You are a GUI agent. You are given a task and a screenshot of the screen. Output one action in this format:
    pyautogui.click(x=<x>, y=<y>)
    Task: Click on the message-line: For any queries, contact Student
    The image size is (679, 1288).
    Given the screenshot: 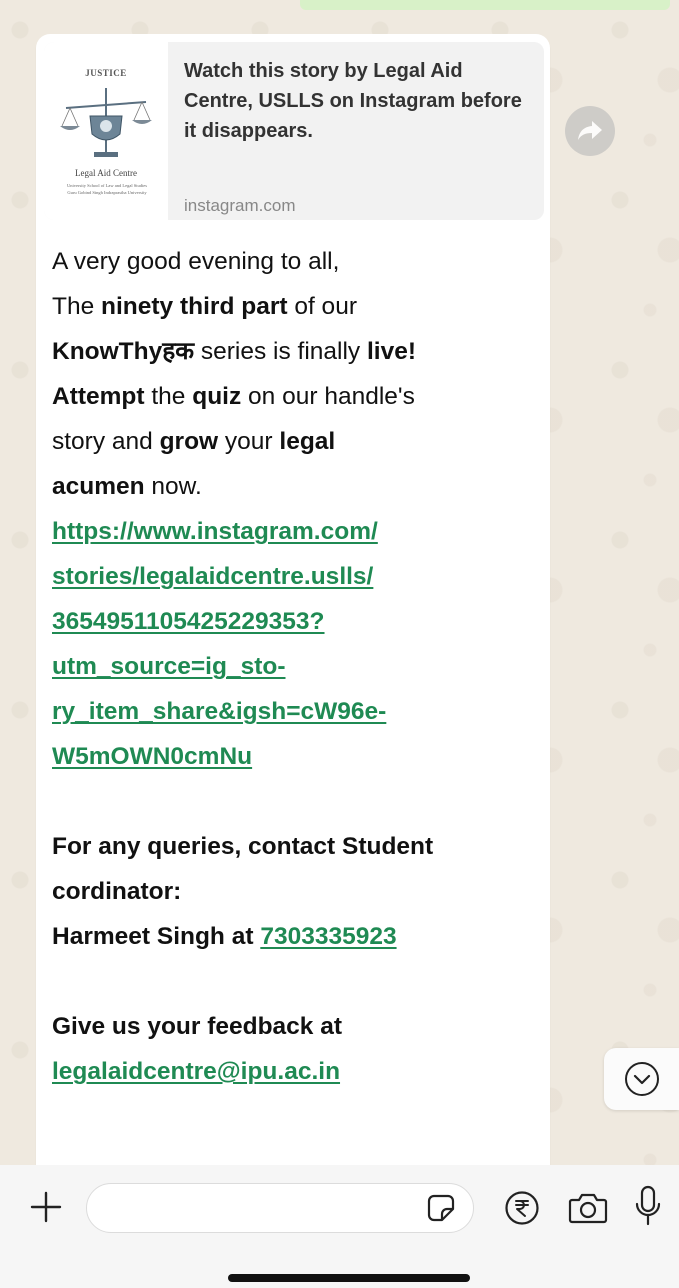 What is the action you would take?
    pyautogui.click(x=297, y=846)
    